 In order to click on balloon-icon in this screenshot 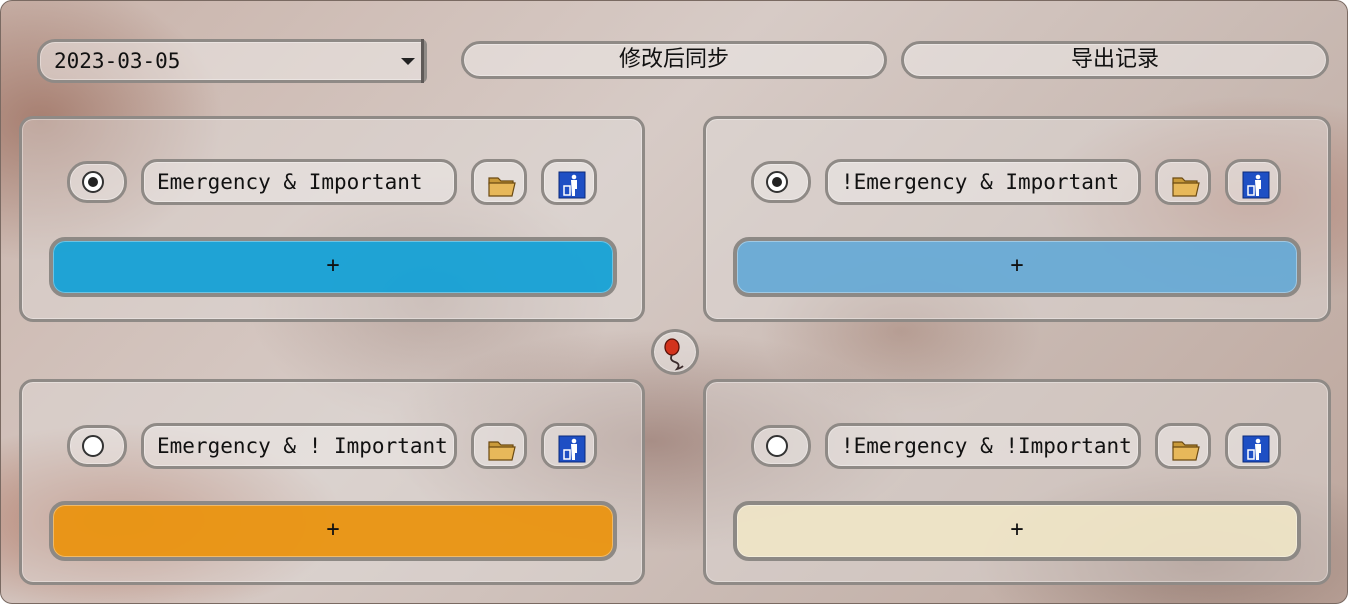, I will do `click(674, 354)`.